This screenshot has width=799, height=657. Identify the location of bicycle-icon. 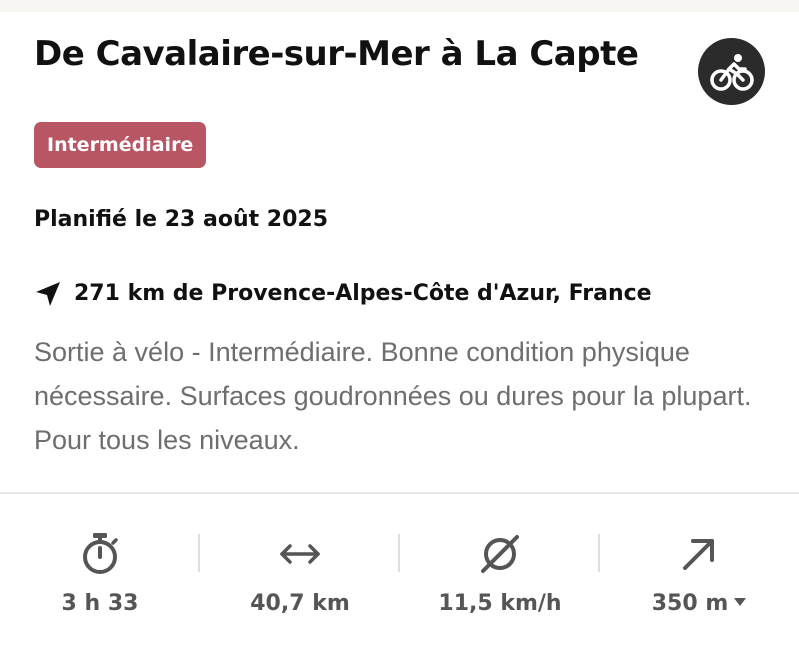
(731, 72).